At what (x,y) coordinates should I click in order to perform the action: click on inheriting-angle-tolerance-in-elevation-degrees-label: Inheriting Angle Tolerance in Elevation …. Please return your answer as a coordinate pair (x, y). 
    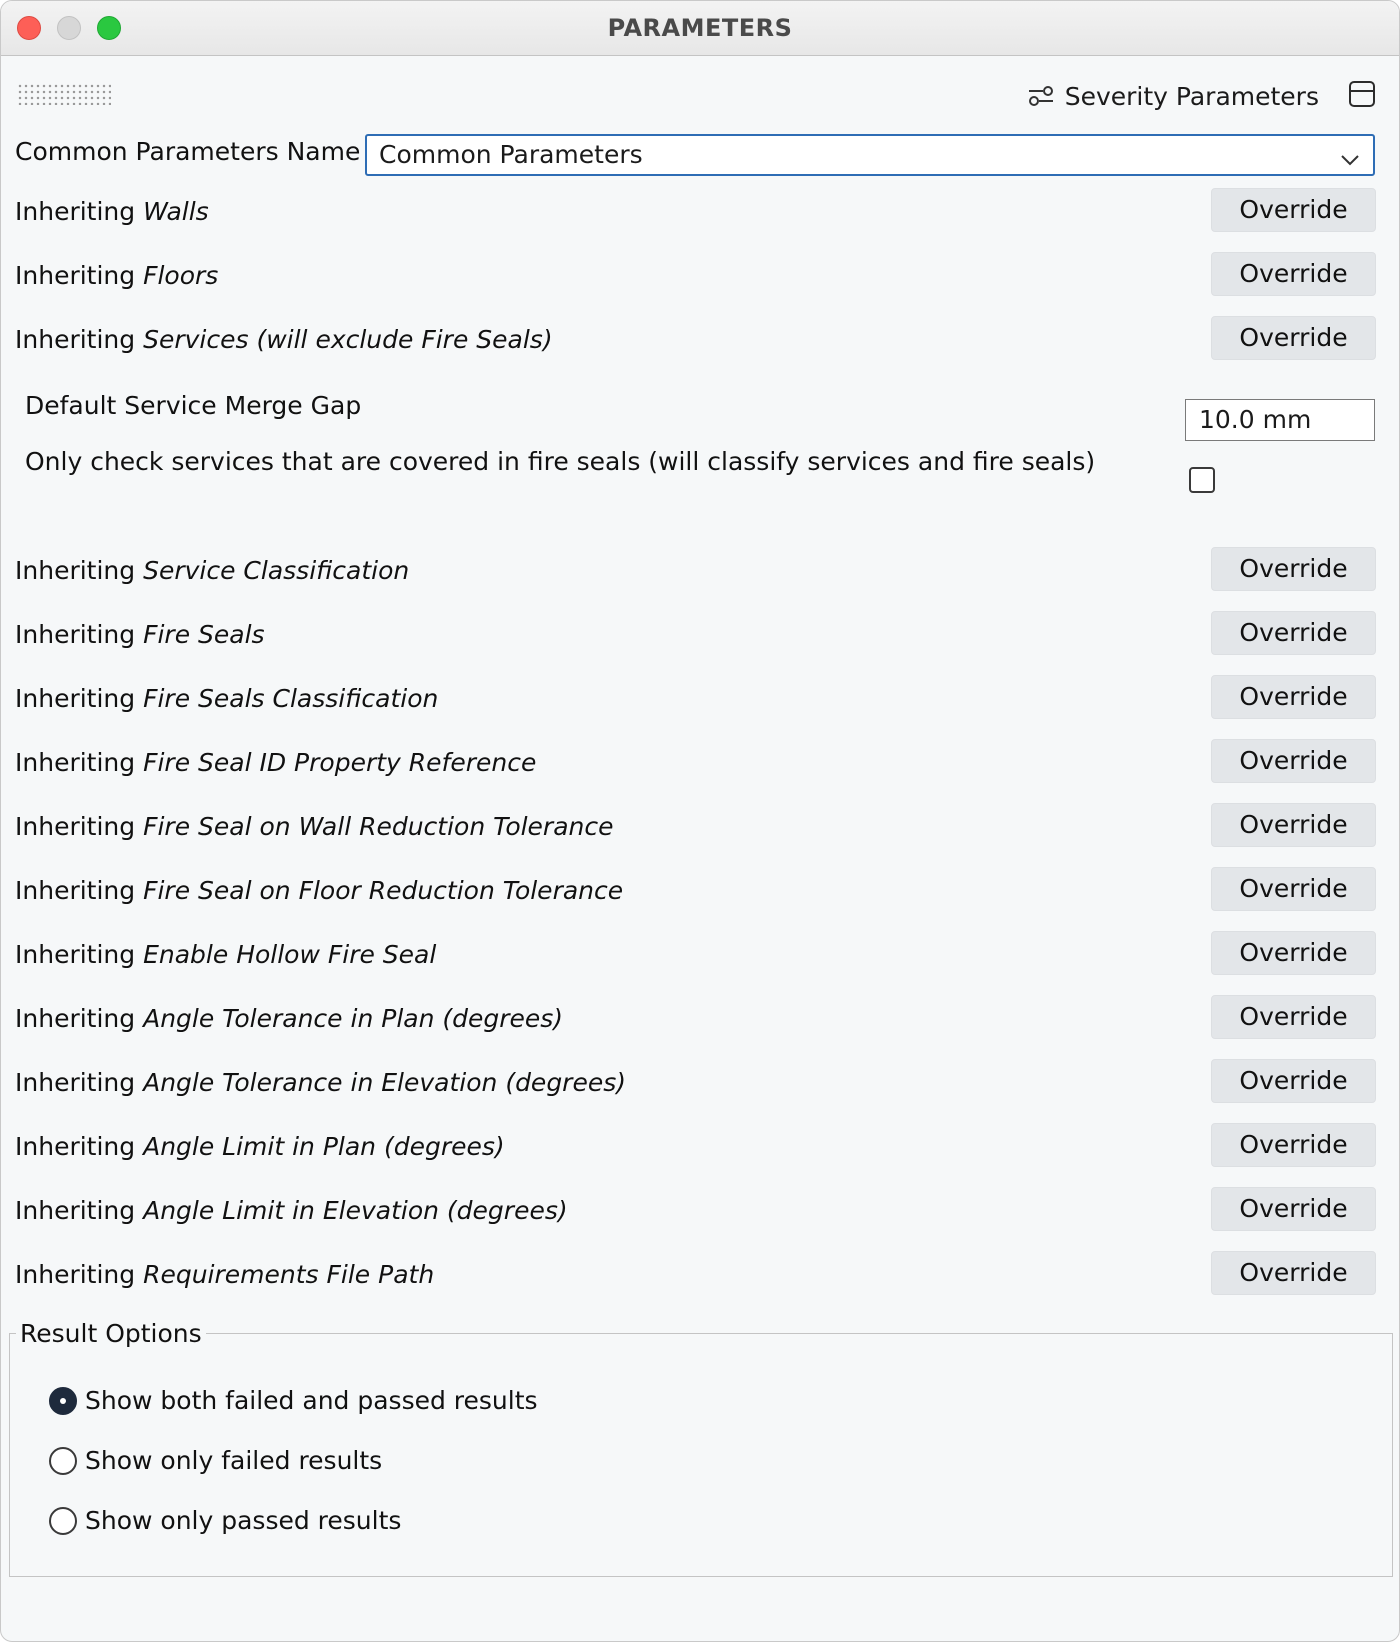
    Looking at the image, I should click on (320, 1082).